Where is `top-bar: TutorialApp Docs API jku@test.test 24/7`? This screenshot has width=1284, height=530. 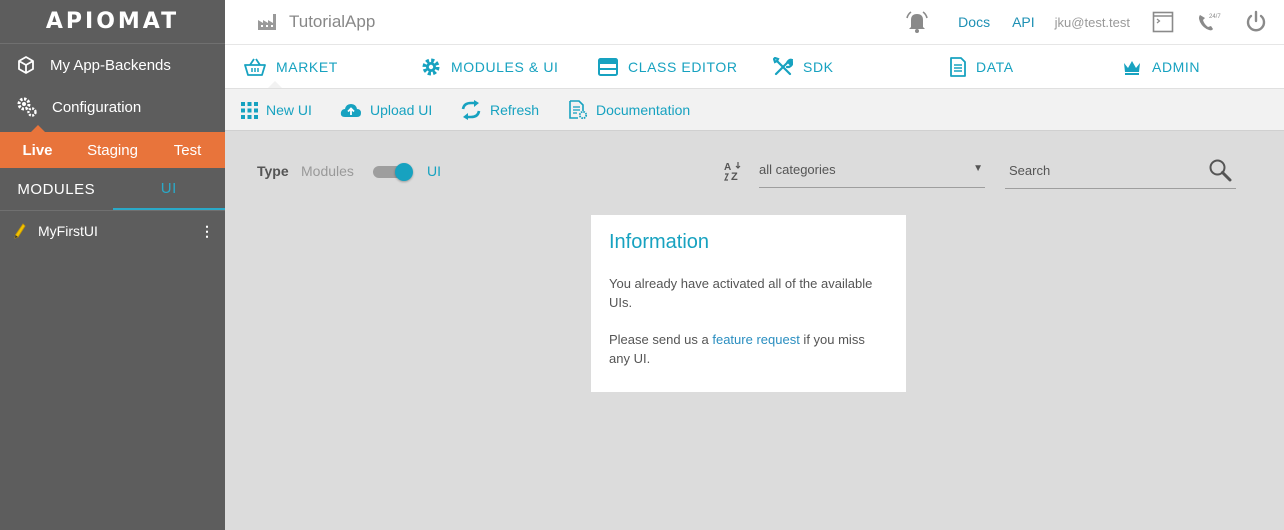
top-bar: TutorialApp Docs API jku@test.test 24/7 is located at coordinates (754, 22).